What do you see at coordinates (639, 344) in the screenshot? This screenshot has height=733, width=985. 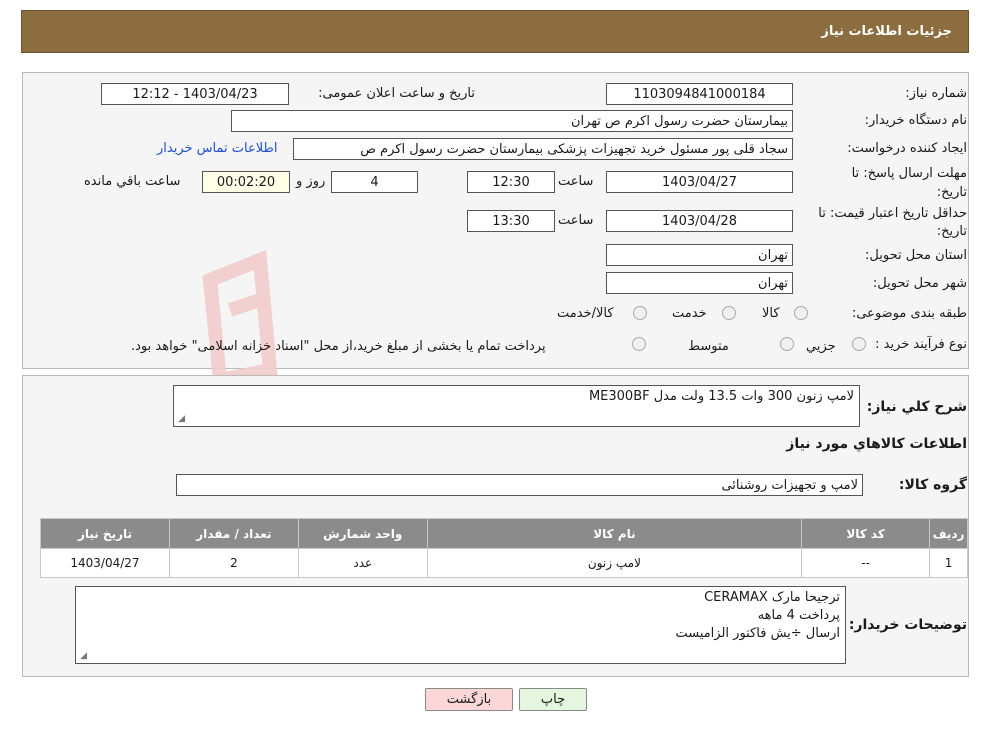 I see `treasury-checkbox` at bounding box center [639, 344].